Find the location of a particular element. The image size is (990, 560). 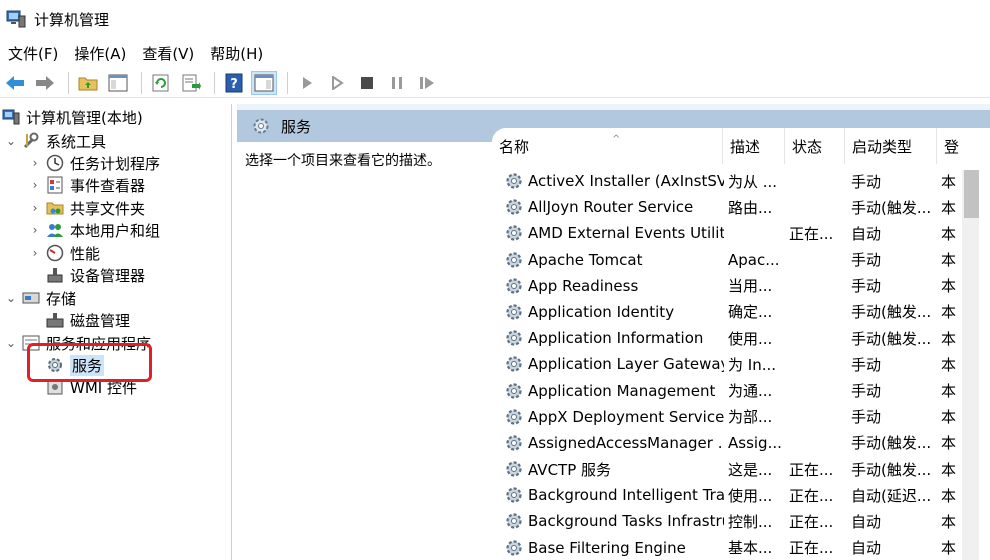

tree-item-disk-management: 磁盘管理 is located at coordinates (88, 320).